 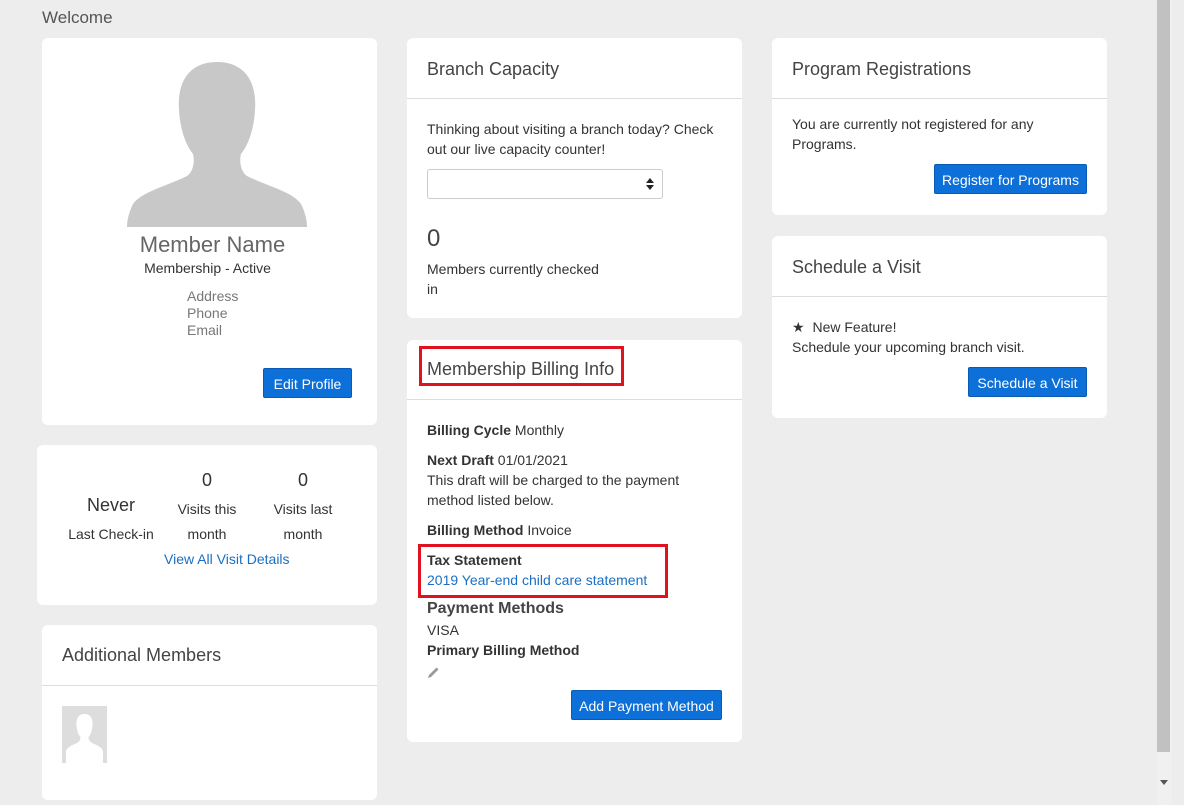 What do you see at coordinates (110, 505) in the screenshot?
I see `last-checkin-value: Never` at bounding box center [110, 505].